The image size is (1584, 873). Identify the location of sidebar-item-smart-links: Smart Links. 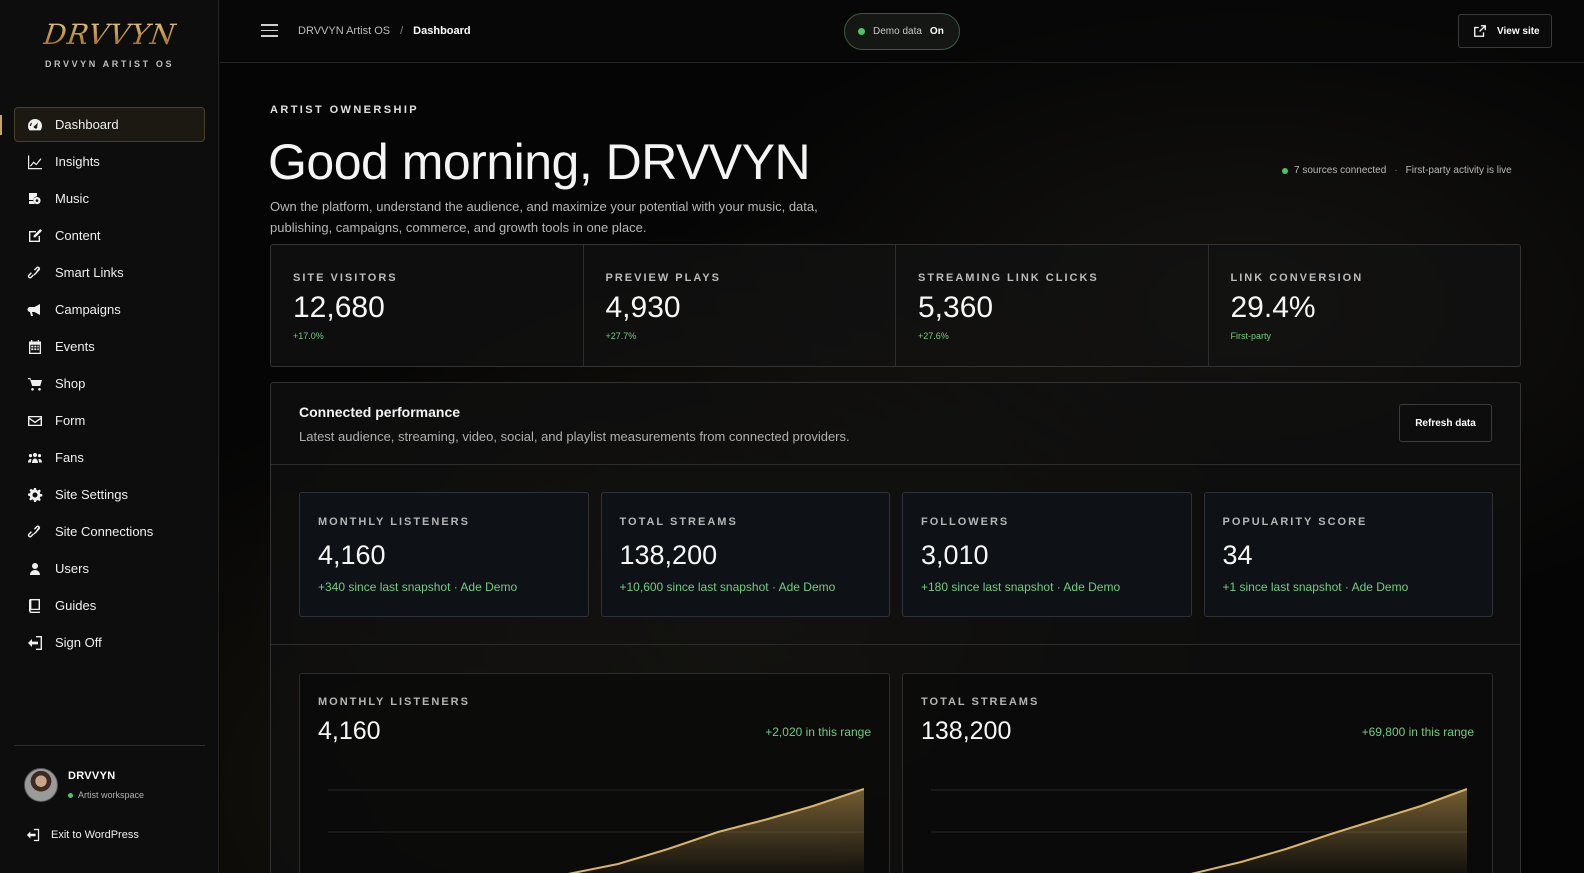
(109, 272).